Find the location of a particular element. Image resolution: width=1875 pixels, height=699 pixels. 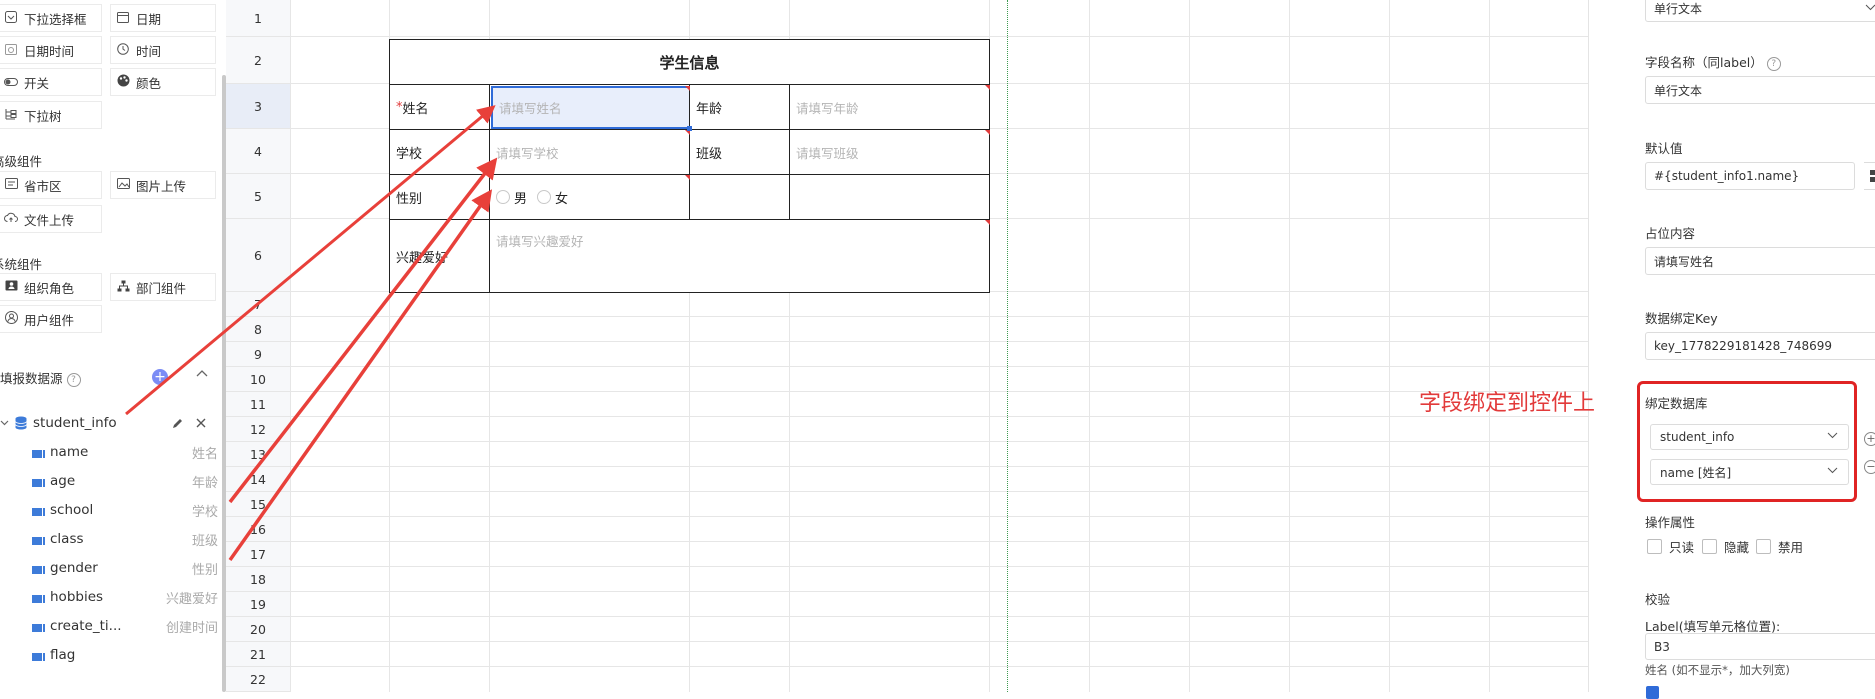

annotation-arrows is located at coordinates (311, 333).